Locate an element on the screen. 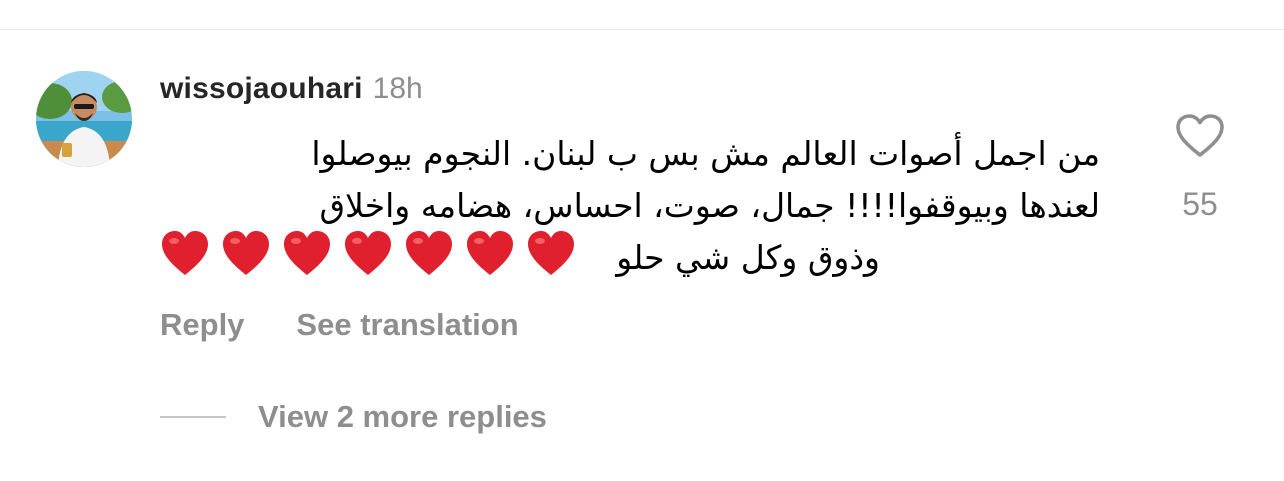  comment-actions: Reply See translation is located at coordinates (339, 325).